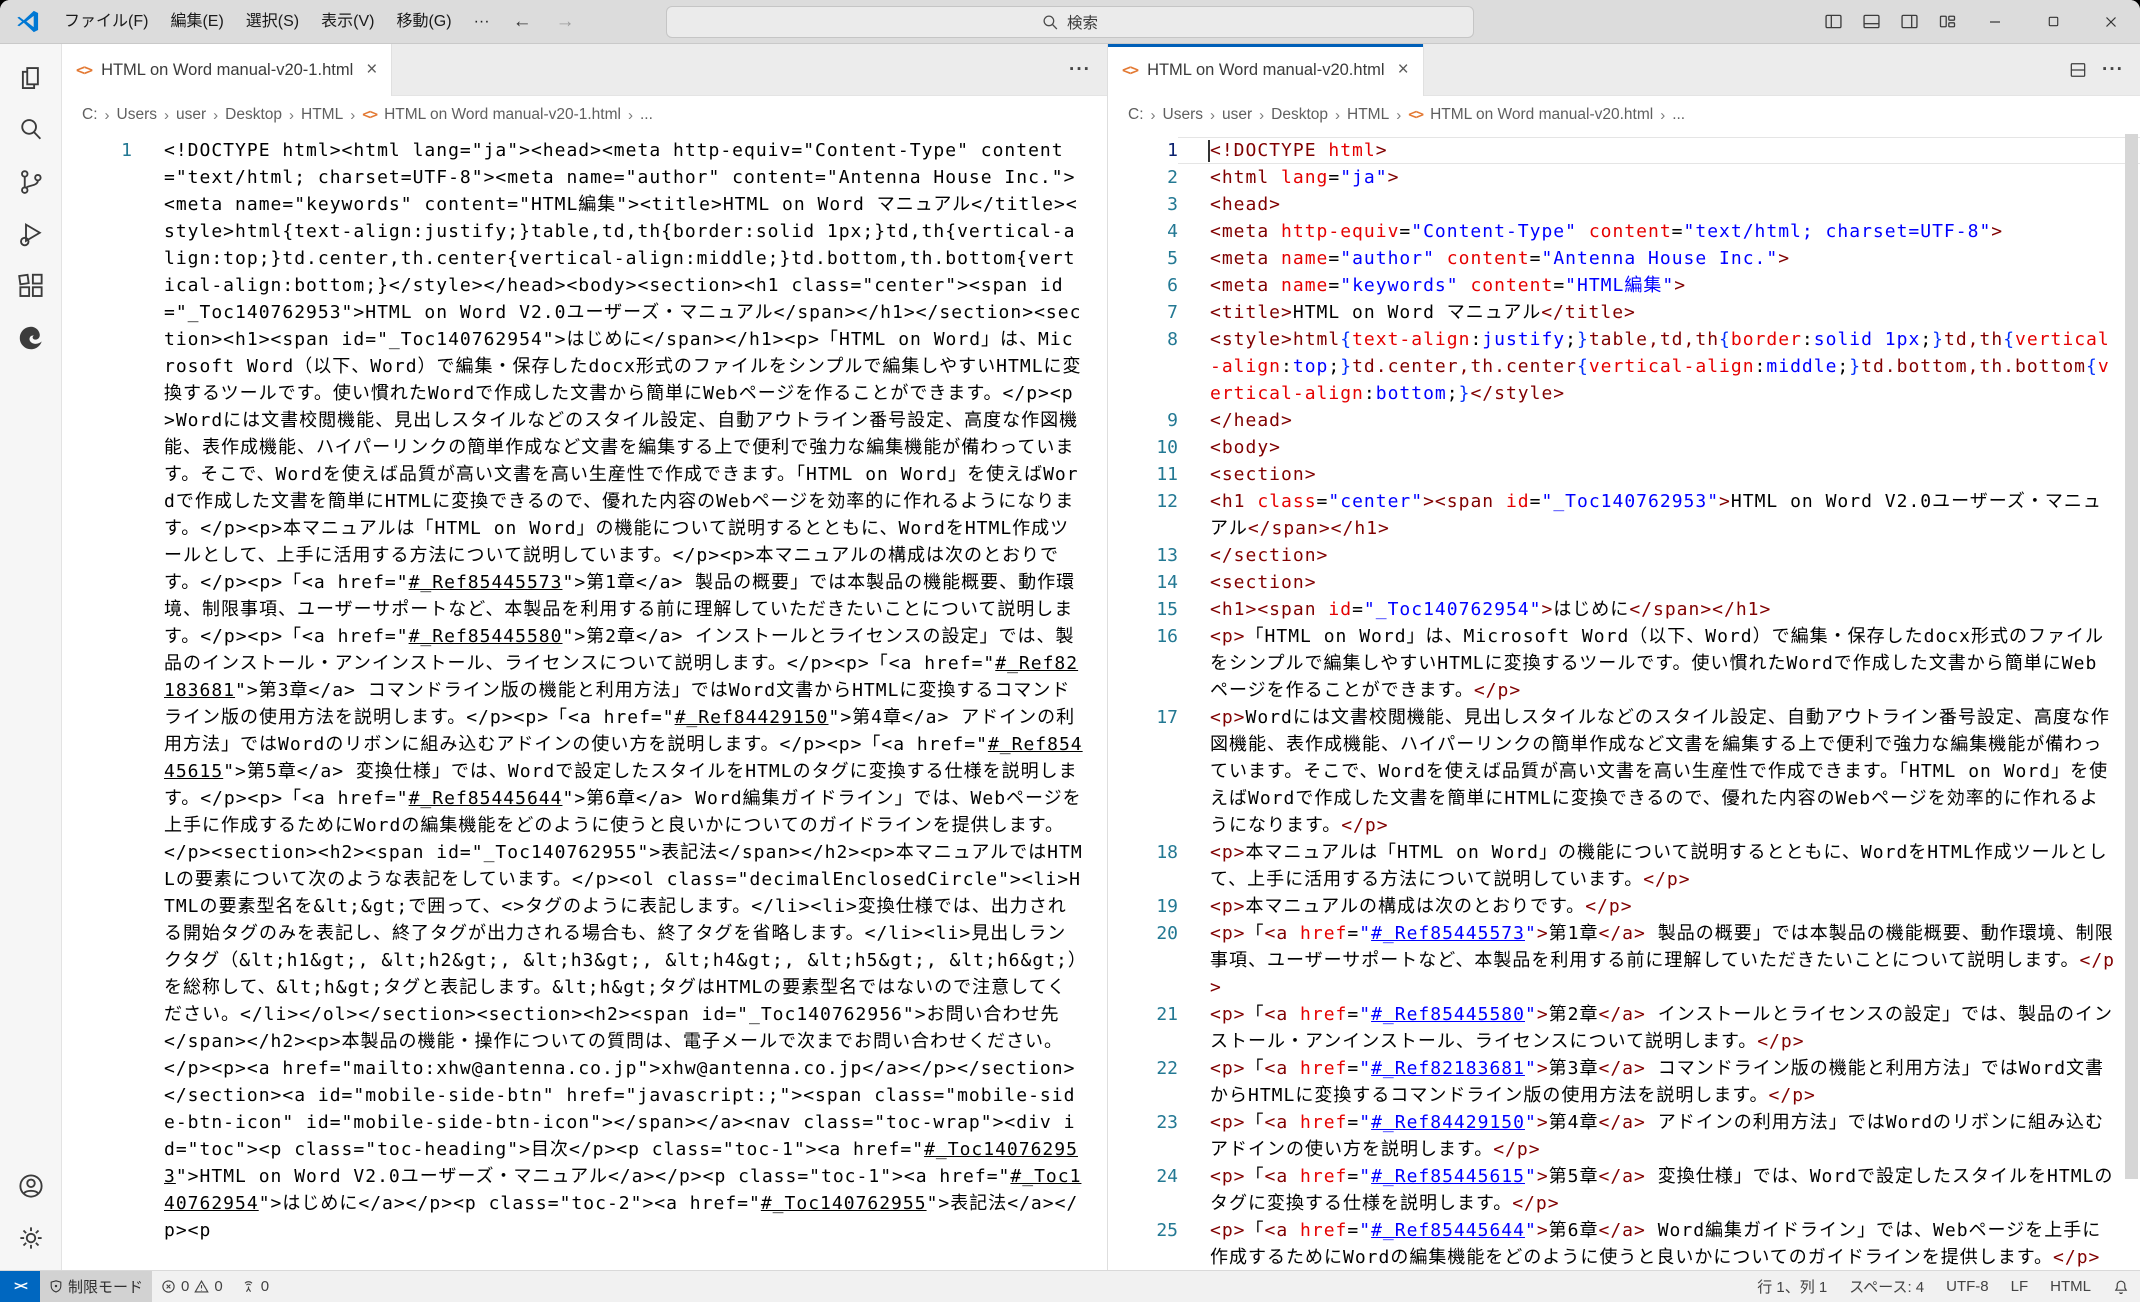  What do you see at coordinates (255, 1286) in the screenshot?
I see `ports-indicator: 0` at bounding box center [255, 1286].